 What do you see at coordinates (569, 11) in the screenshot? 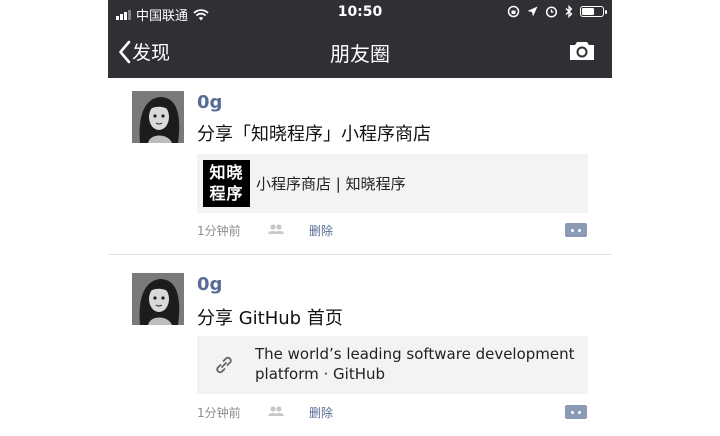
I see `bluetooth-icon` at bounding box center [569, 11].